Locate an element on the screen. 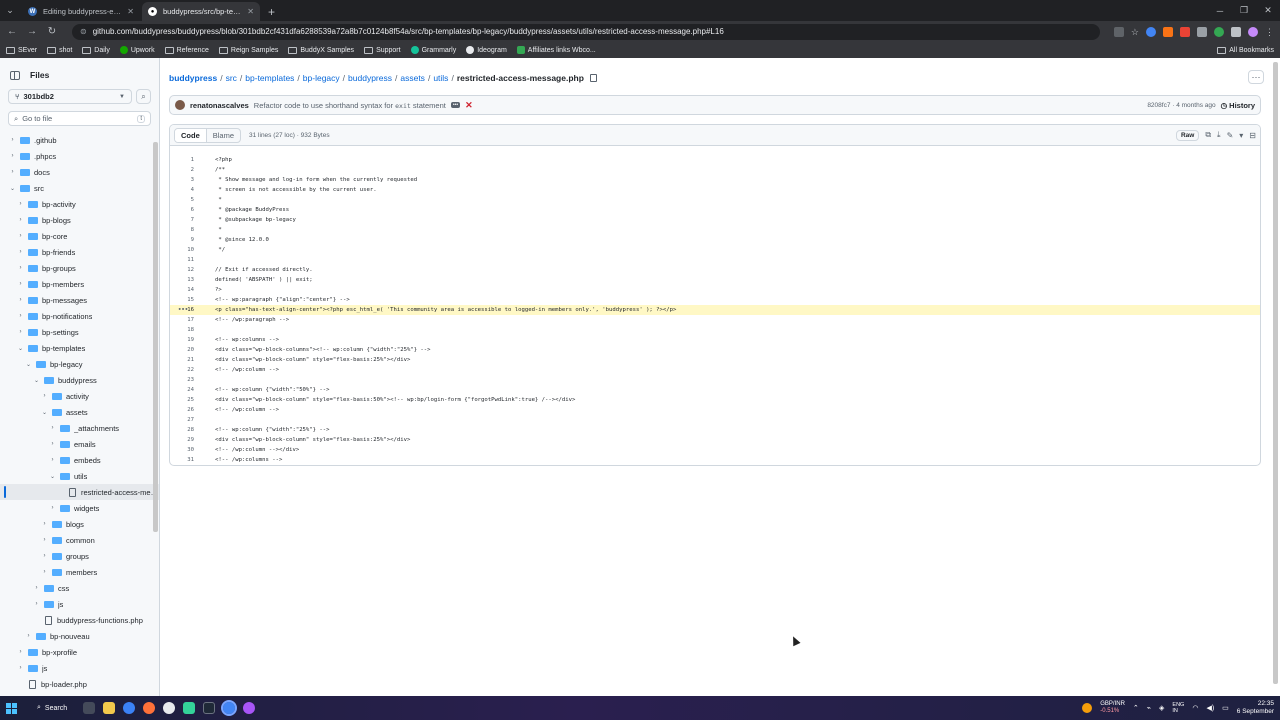 This screenshot has height=720, width=1280. tab-code: Code is located at coordinates (191, 135).